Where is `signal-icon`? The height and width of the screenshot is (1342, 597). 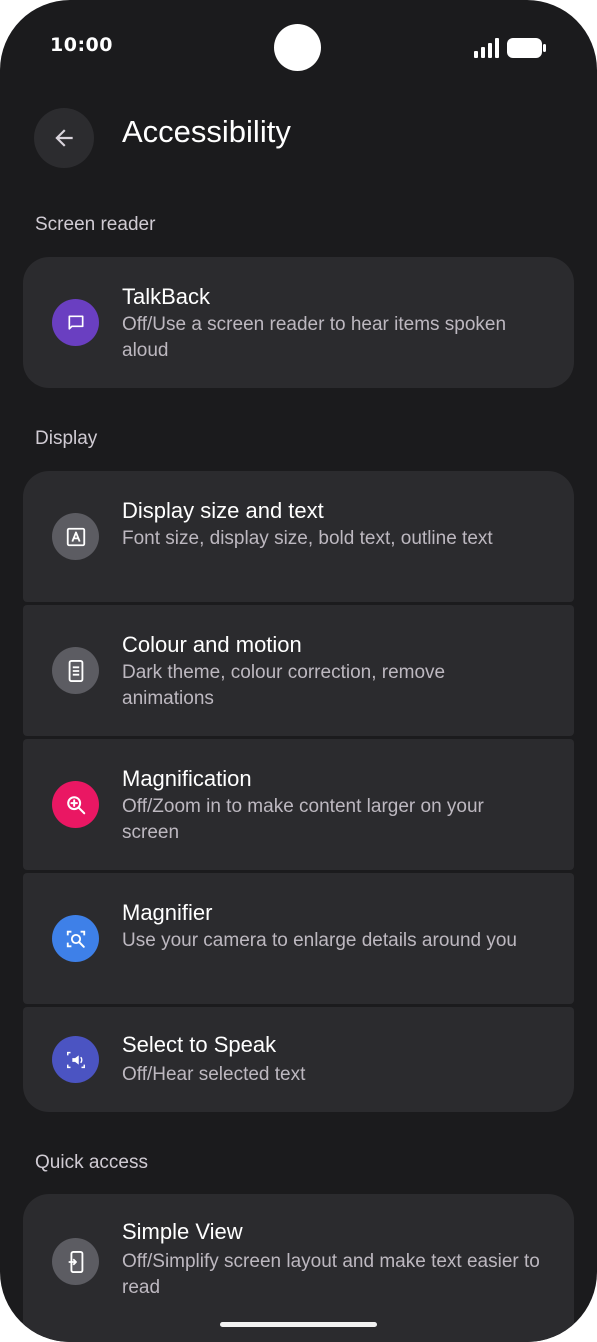 signal-icon is located at coordinates (486, 48).